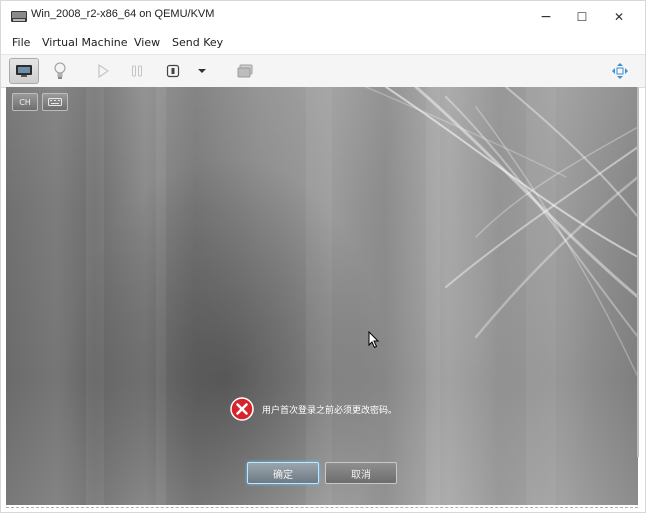  What do you see at coordinates (85, 42) in the screenshot?
I see `menu-virtual-machine: Virtual Machine` at bounding box center [85, 42].